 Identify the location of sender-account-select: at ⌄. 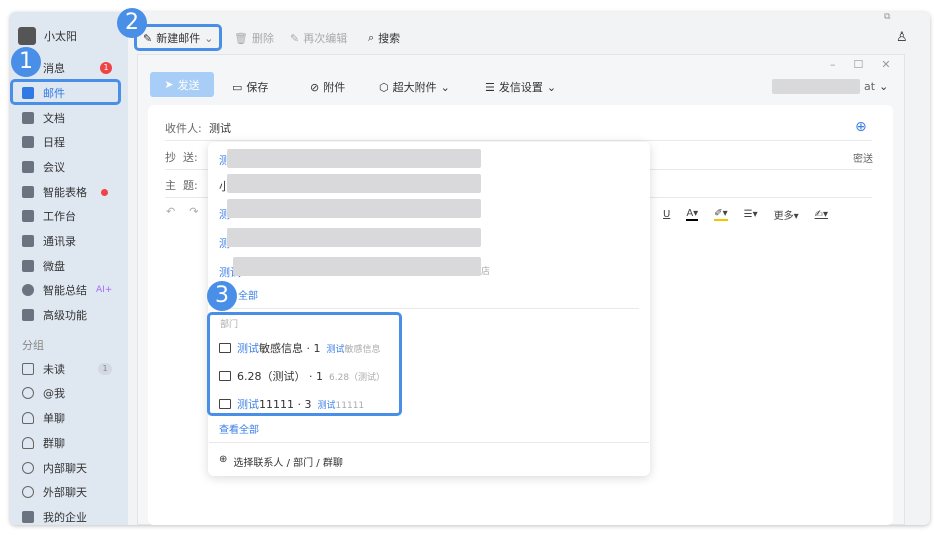
(830, 86).